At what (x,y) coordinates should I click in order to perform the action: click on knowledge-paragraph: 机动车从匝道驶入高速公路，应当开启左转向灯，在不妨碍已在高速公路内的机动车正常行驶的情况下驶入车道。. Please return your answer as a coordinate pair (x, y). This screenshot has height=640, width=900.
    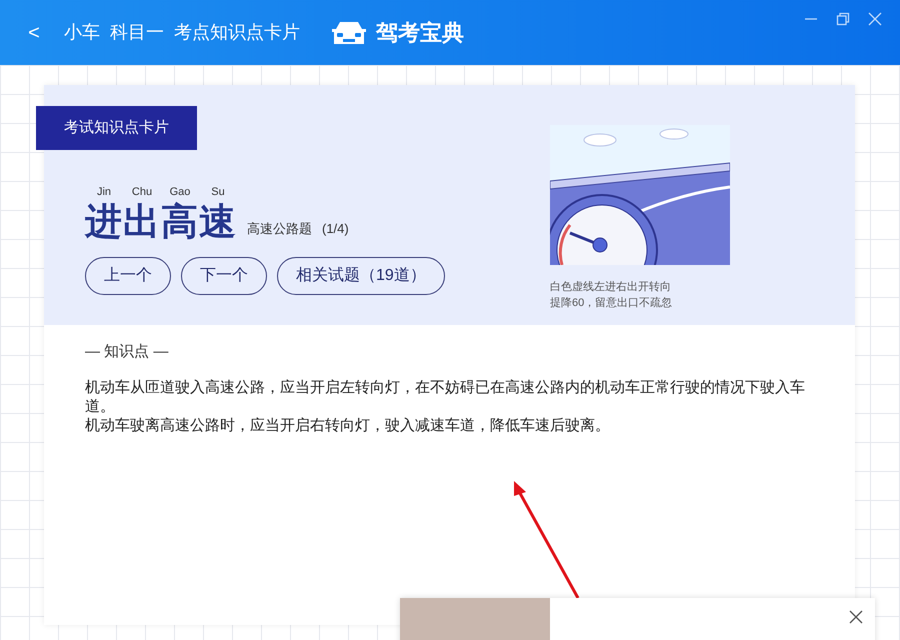
    Looking at the image, I should click on (445, 397).